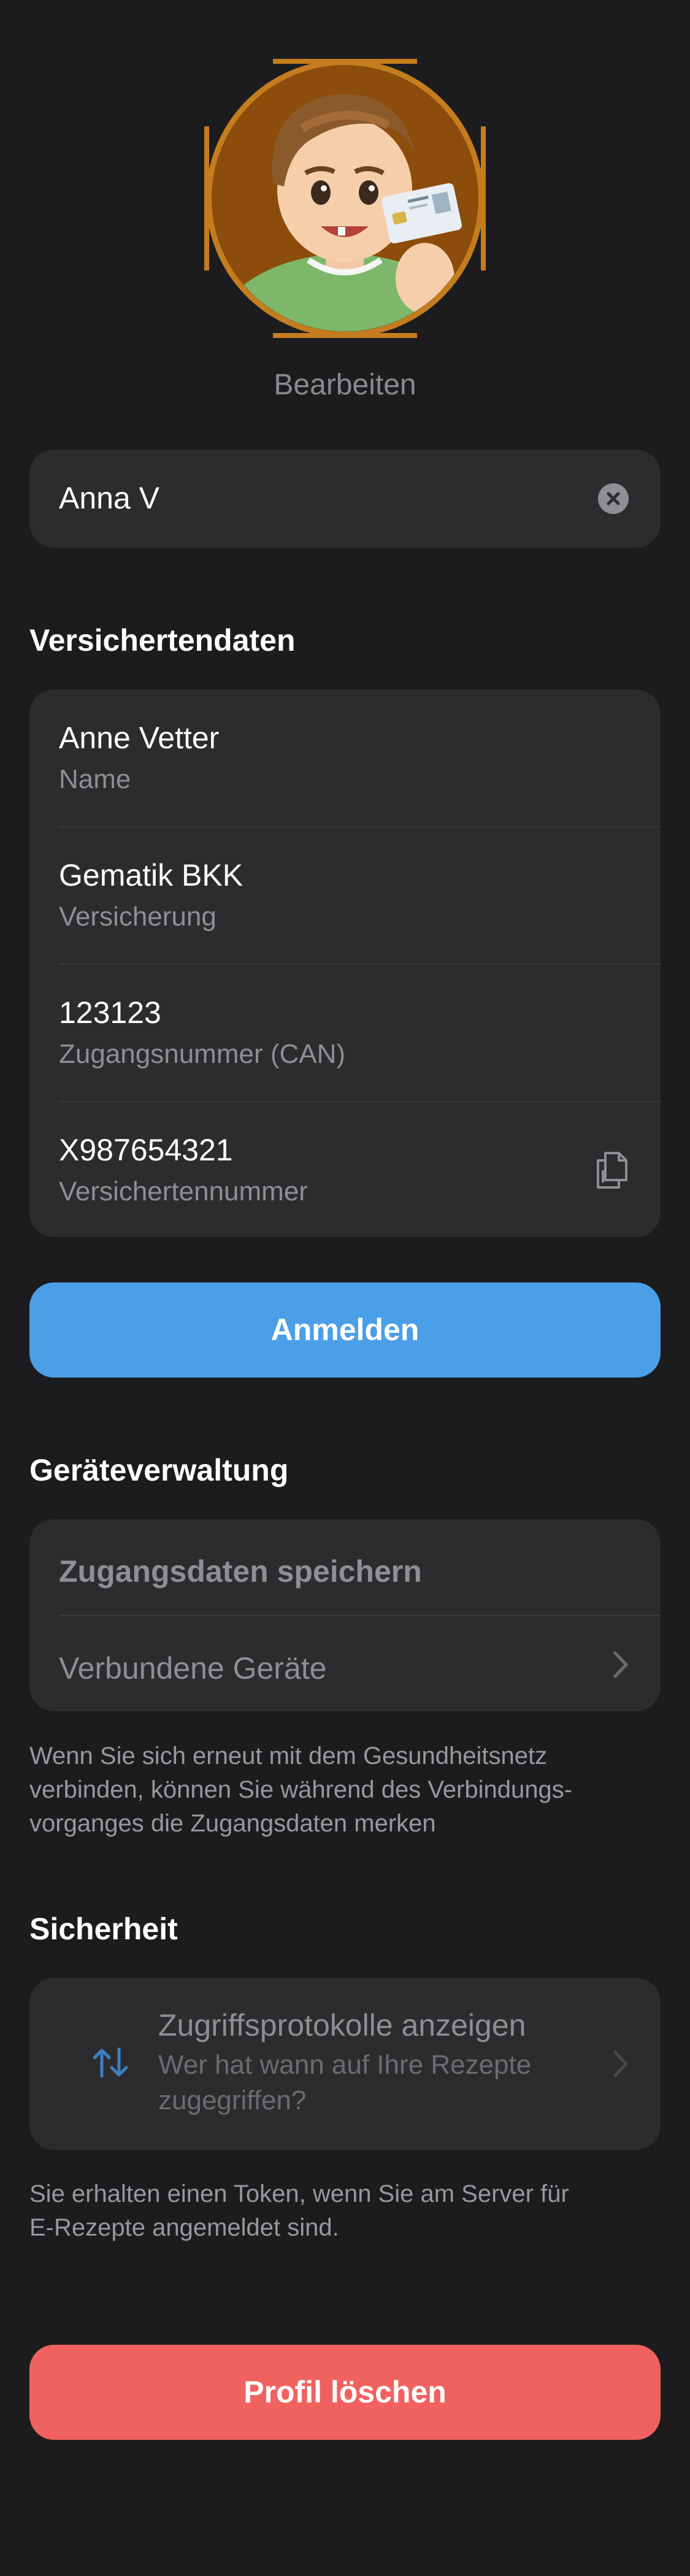 This screenshot has height=2576, width=690. What do you see at coordinates (360, 1615) in the screenshot?
I see `divider` at bounding box center [360, 1615].